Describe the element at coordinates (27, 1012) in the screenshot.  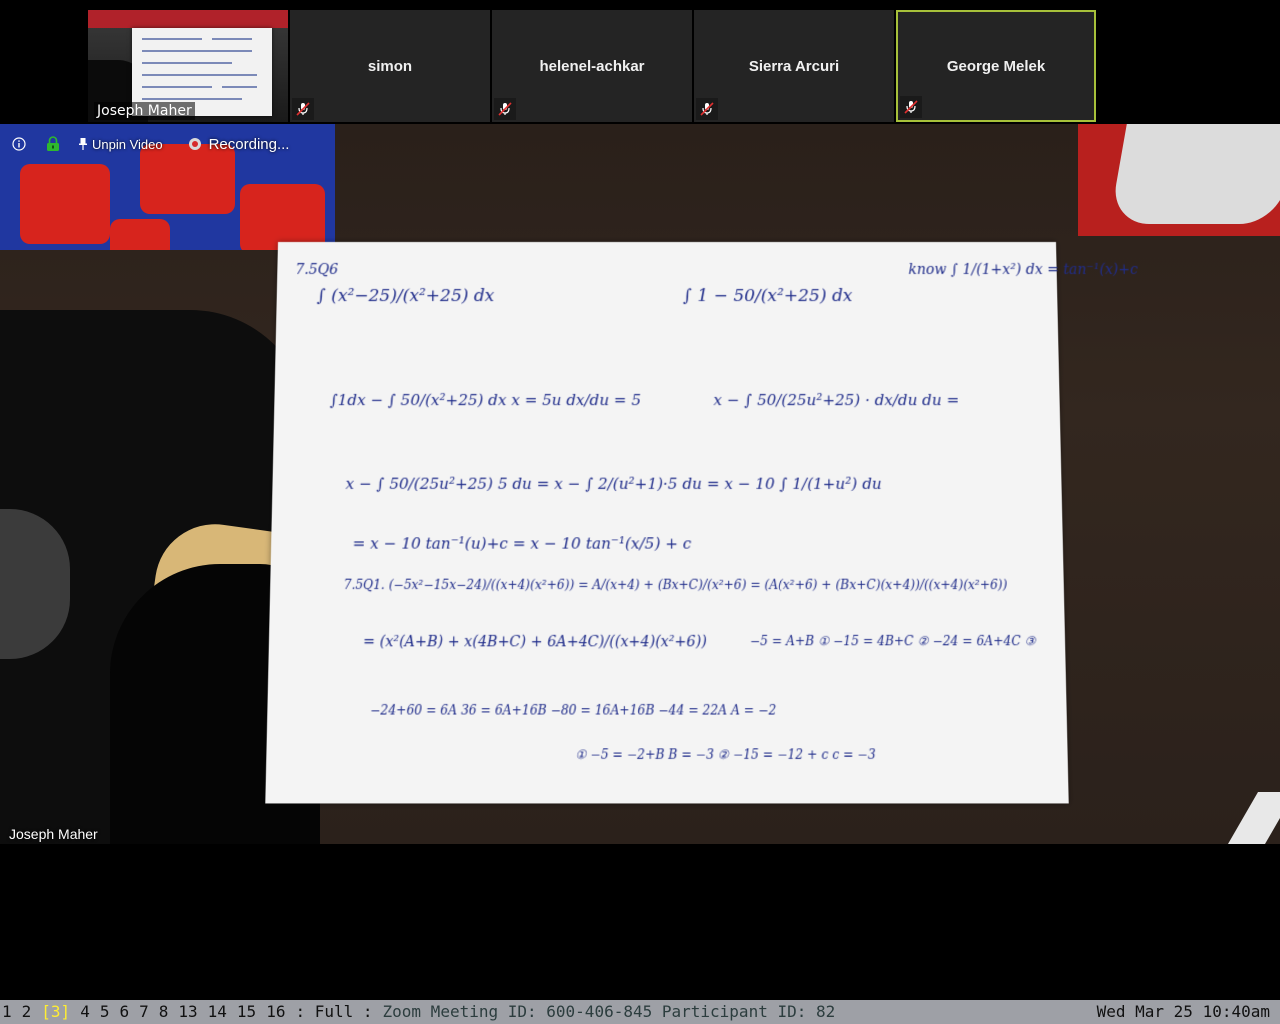
I see `workspace-2: 2` at that location.